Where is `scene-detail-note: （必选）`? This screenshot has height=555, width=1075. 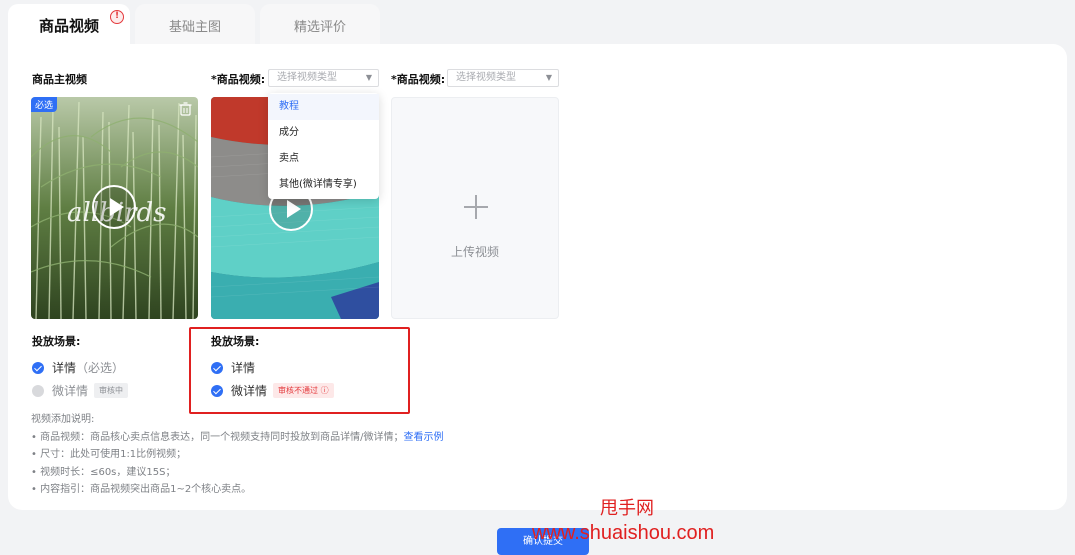
scene-detail-note: （必选） is located at coordinates (100, 368).